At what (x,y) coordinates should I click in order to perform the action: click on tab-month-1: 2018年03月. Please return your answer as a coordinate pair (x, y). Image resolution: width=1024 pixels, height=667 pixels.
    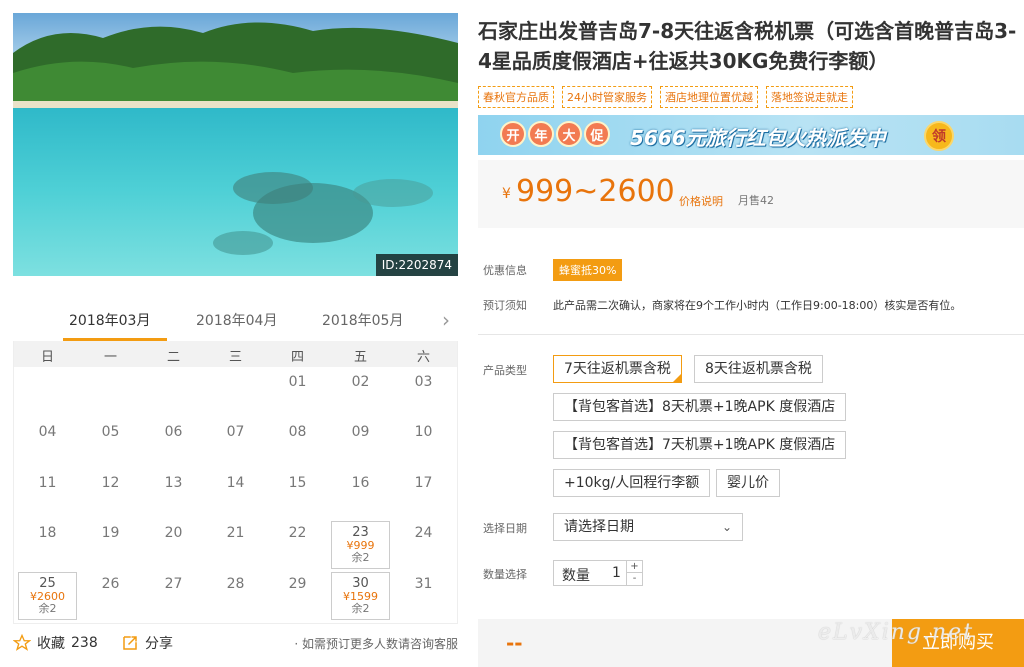
    Looking at the image, I should click on (109, 320).